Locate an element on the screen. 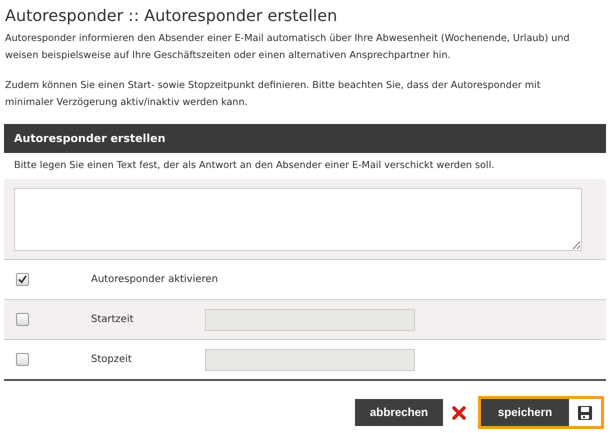  save-button: speichern is located at coordinates (541, 412).